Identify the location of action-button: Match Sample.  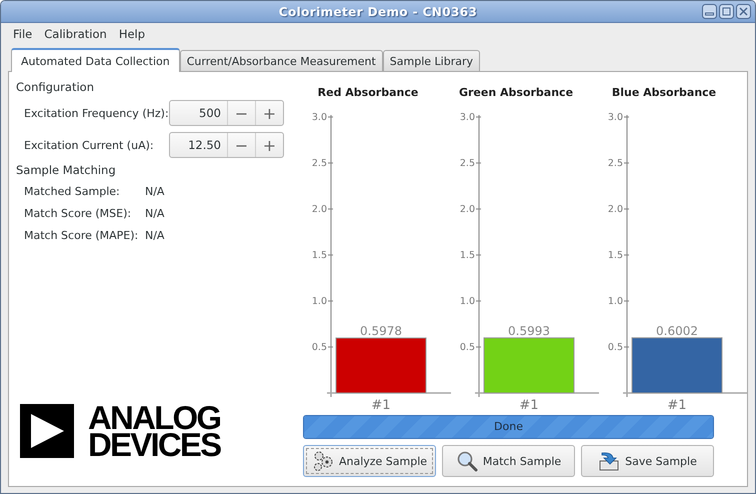
(508, 461).